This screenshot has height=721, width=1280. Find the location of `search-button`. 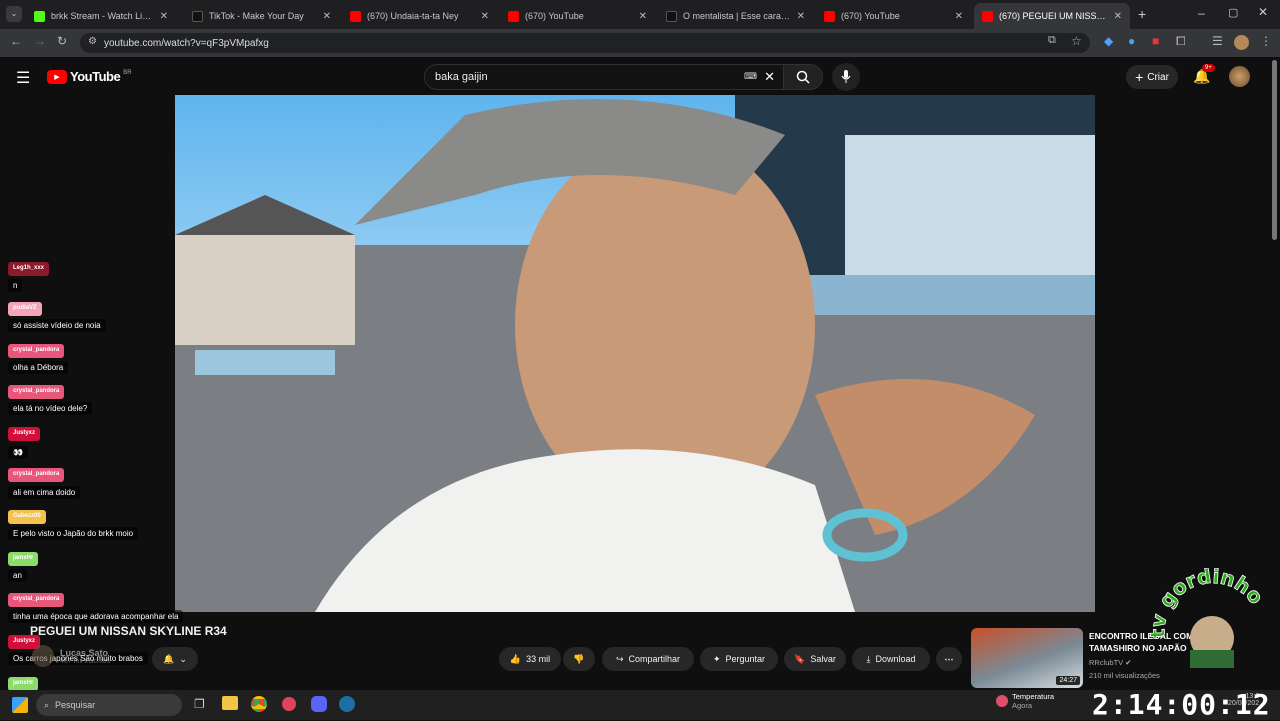

search-button is located at coordinates (803, 77).